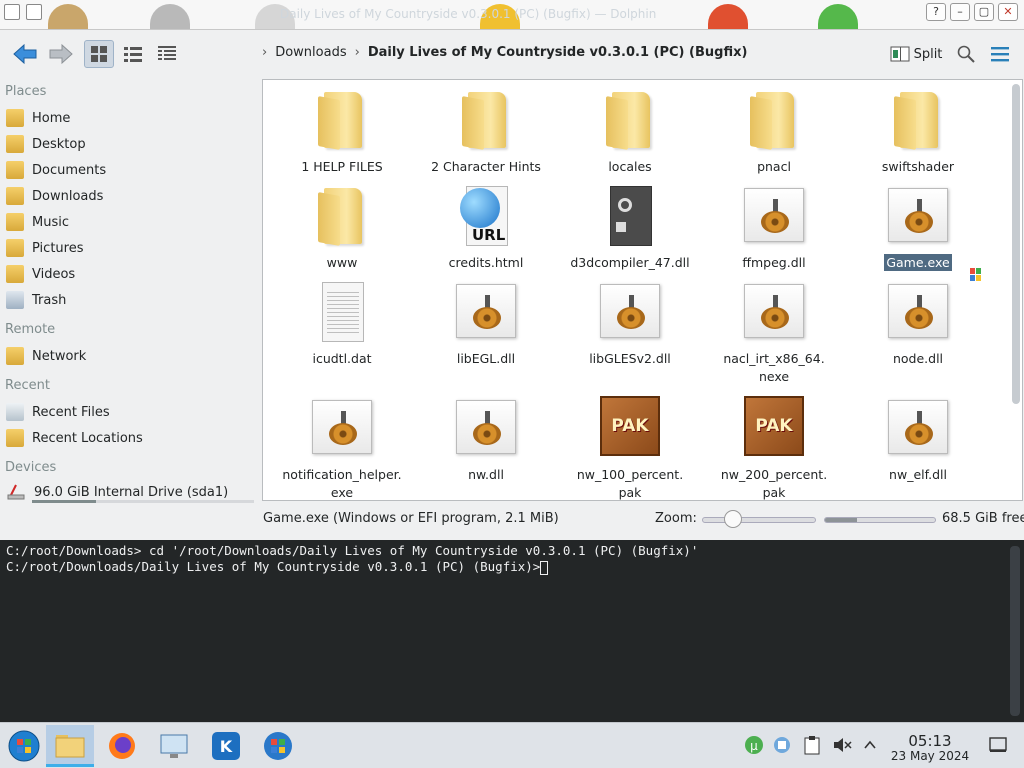 The width and height of the screenshot is (1024, 768). What do you see at coordinates (486, 359) in the screenshot?
I see `file-name: libEGL.dll` at bounding box center [486, 359].